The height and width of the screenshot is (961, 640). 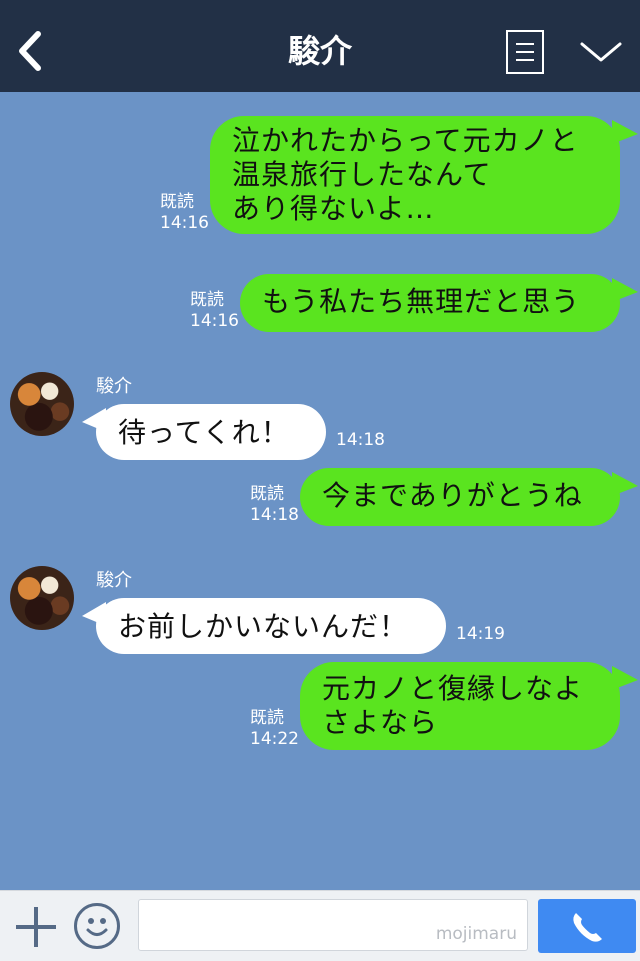 I want to click on emoji-button, so click(x=97, y=926).